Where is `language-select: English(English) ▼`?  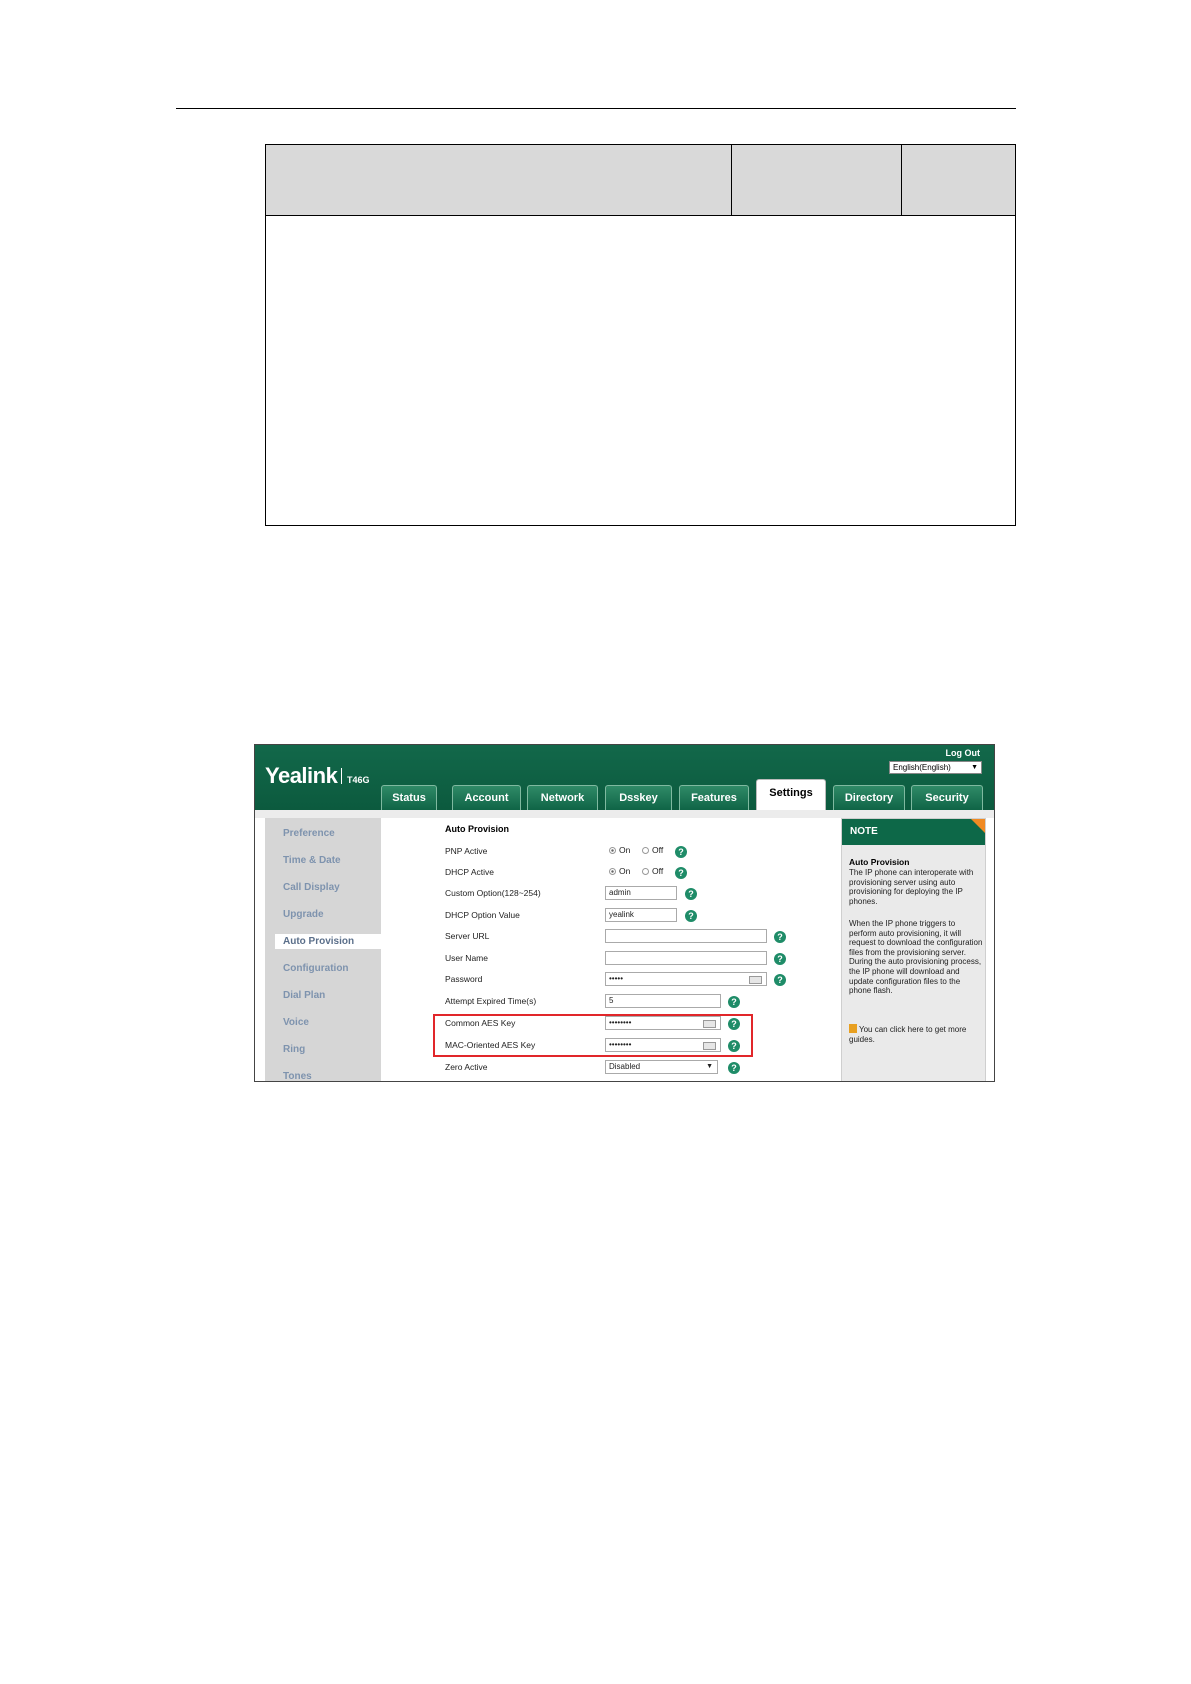 language-select: English(English) ▼ is located at coordinates (935, 767).